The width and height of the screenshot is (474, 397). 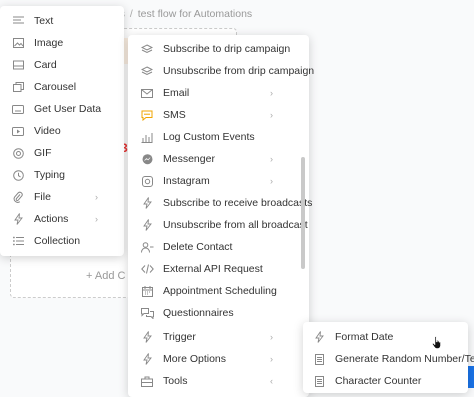 I want to click on menu-item-file: File ›, so click(x=62, y=197).